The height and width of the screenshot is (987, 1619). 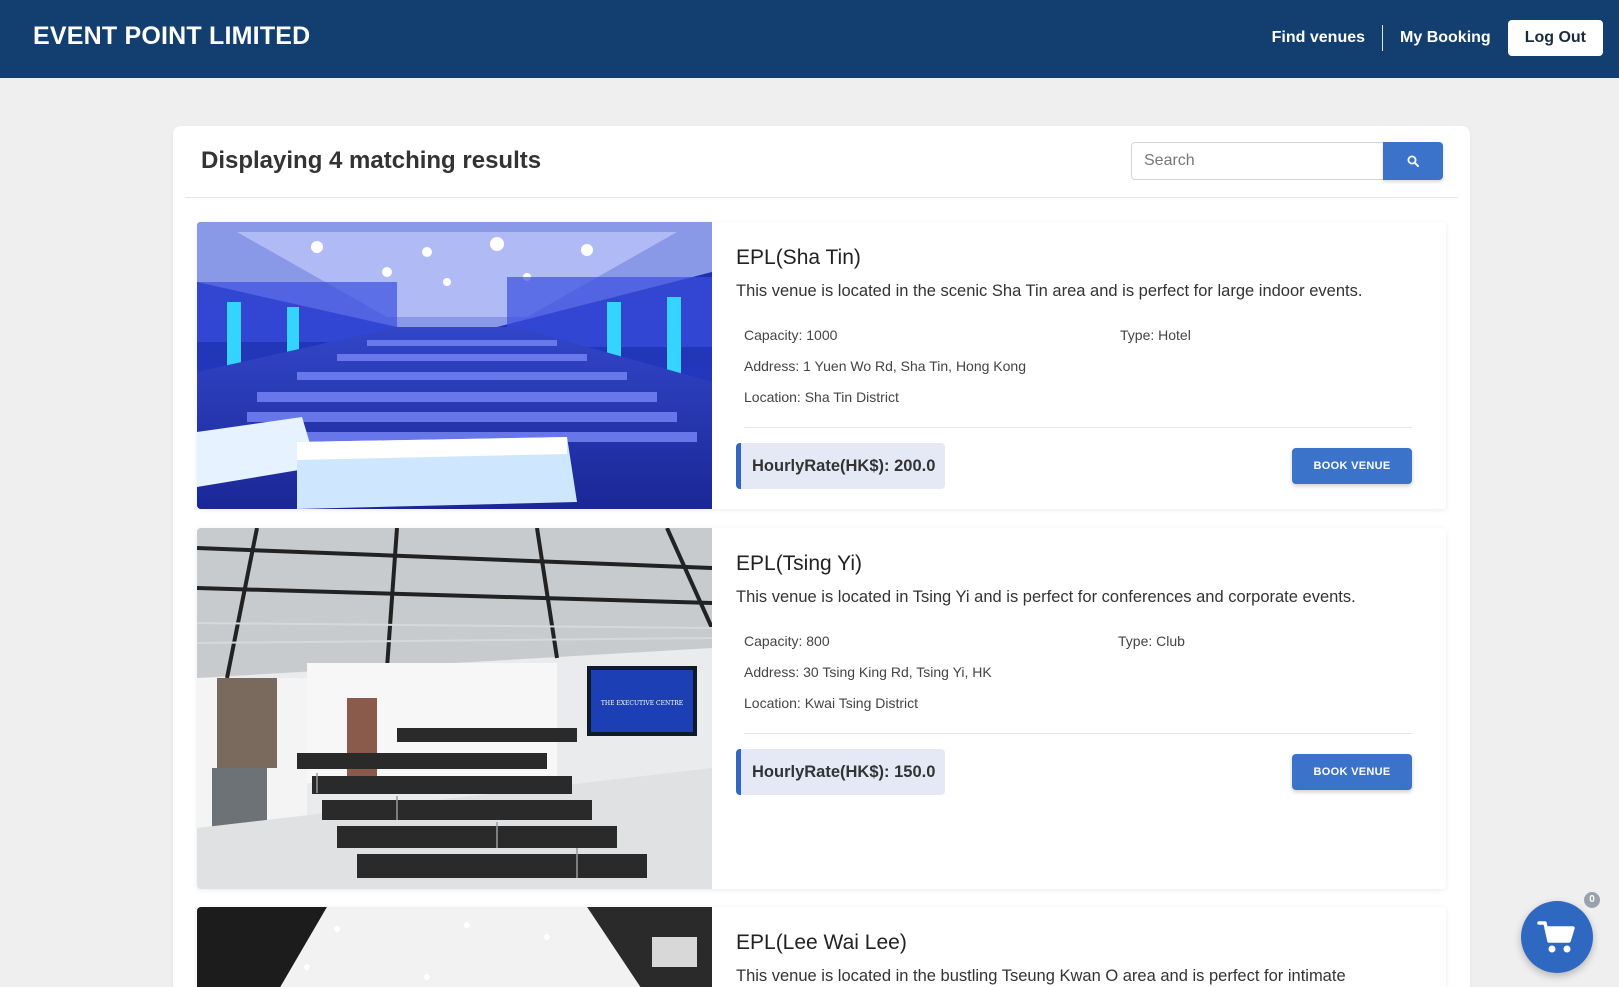 I want to click on venue-image-ballroom, so click(x=454, y=365).